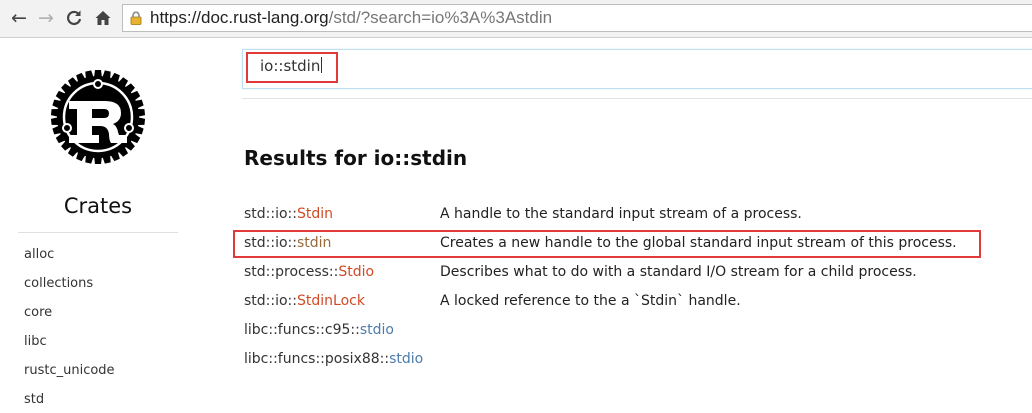 This screenshot has height=413, width=1032. I want to click on crate-link-alloc: alloc, so click(39, 254).